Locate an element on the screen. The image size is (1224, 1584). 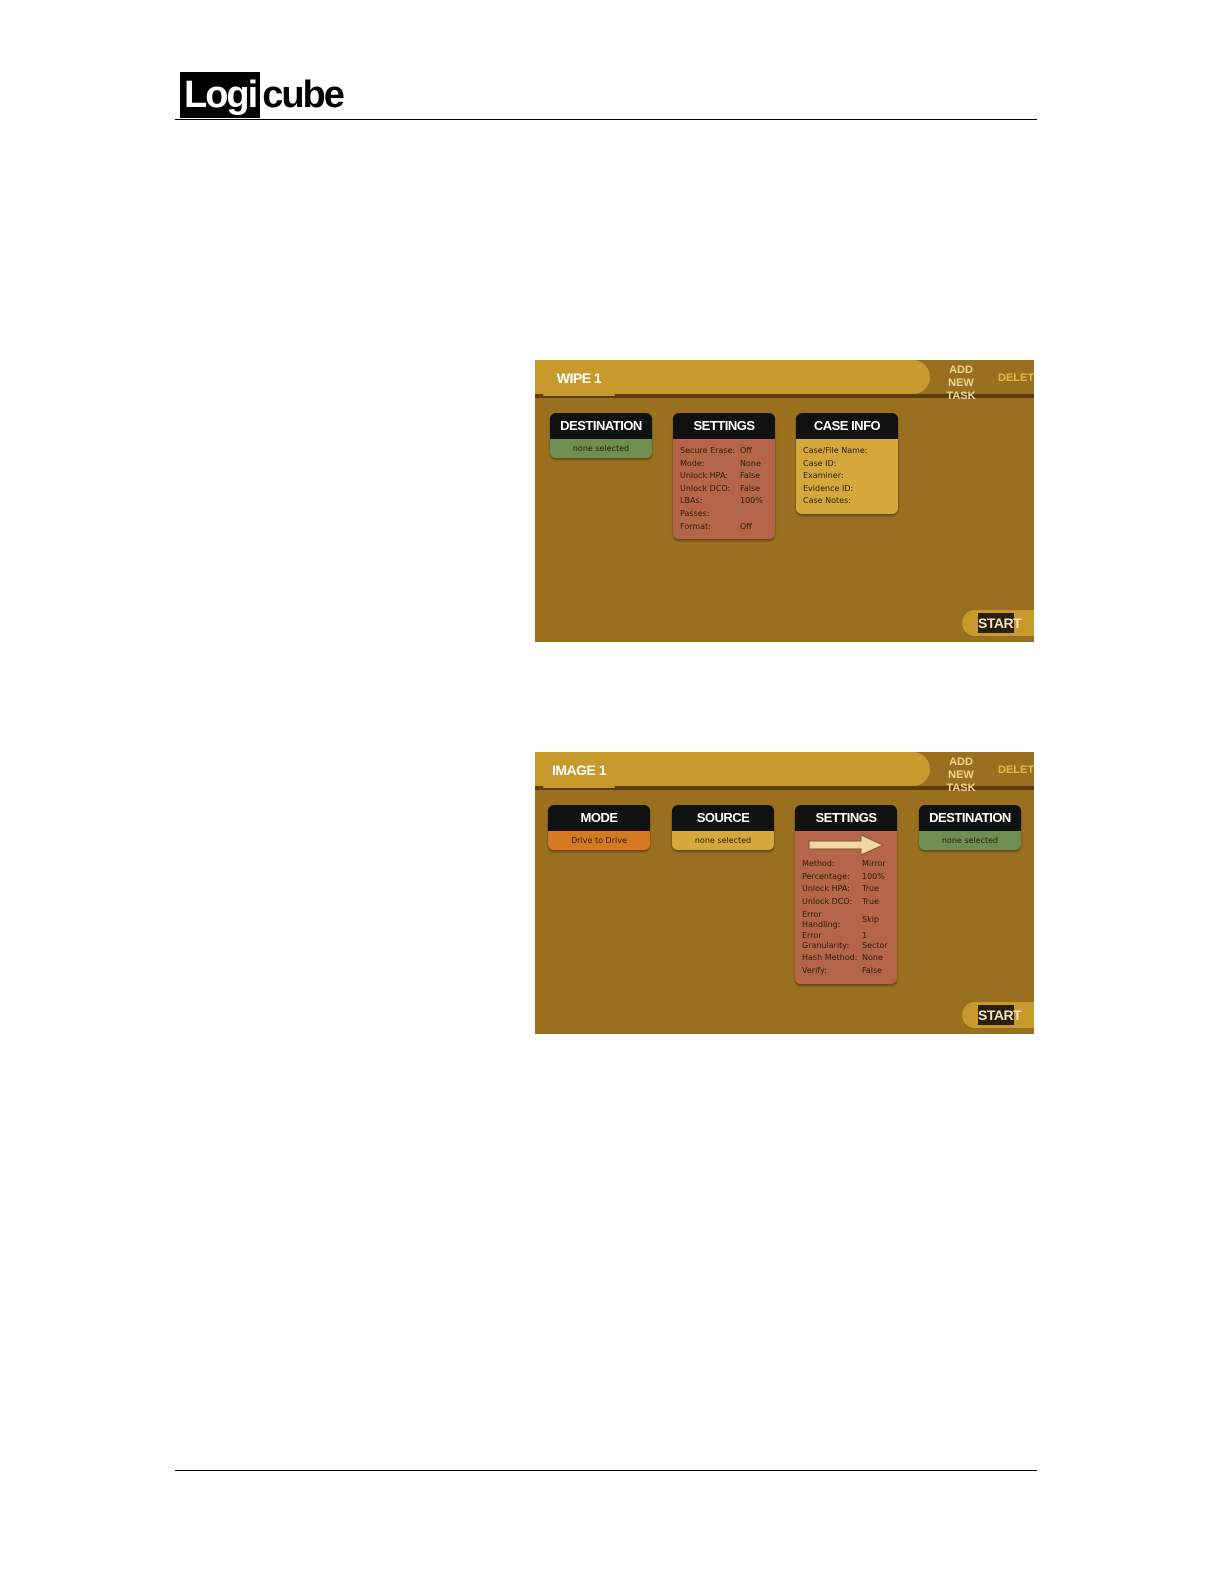
image-mode-card: MODE Drive to Drive is located at coordinates (599, 827).